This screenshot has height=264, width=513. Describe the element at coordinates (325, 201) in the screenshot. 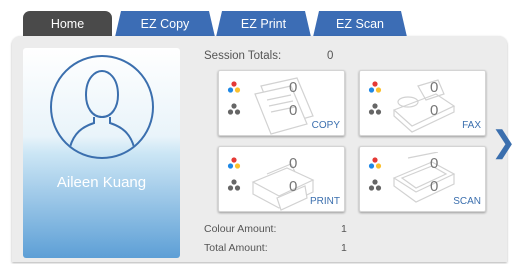

I see `print-label: PRINT` at that location.